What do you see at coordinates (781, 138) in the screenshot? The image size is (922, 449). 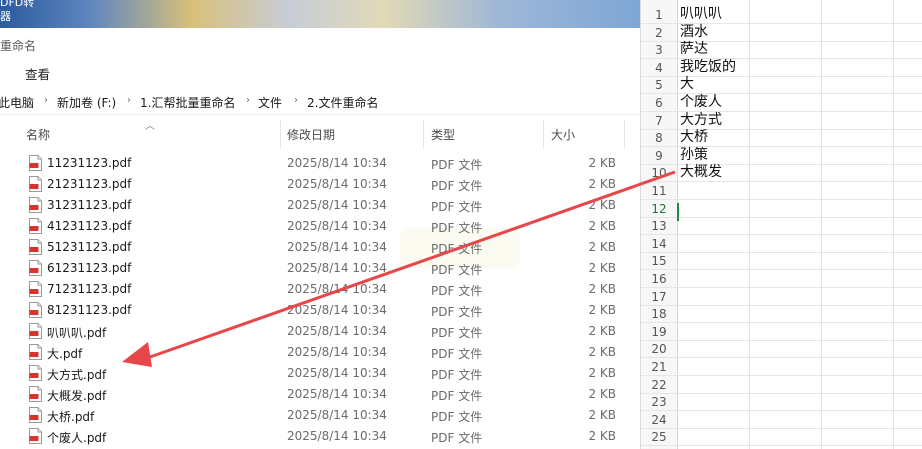 I see `sheet-row: 8 大桥` at bounding box center [781, 138].